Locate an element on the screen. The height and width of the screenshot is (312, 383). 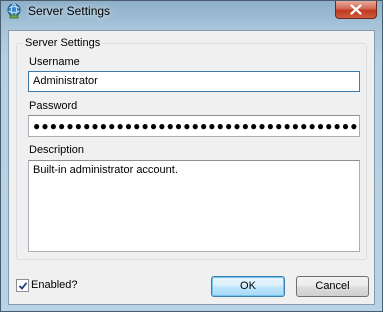
enabled-label: Enabled? is located at coordinates (54, 285).